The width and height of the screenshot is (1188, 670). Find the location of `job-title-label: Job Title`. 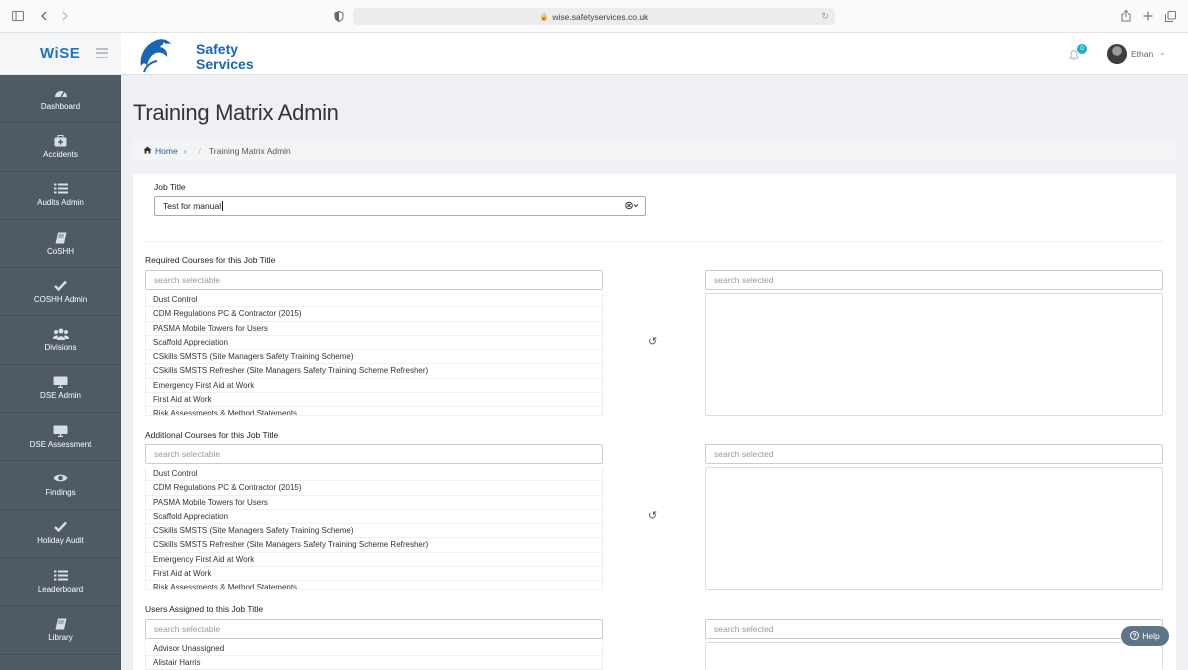

job-title-label: Job Title is located at coordinates (170, 187).